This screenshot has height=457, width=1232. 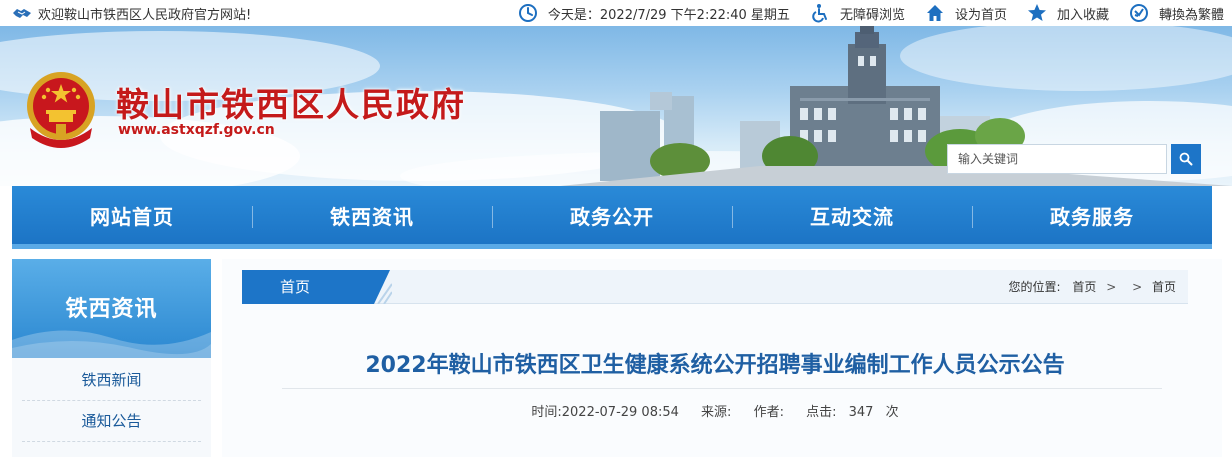 I want to click on set-home-link: 设为首页, so click(x=966, y=13).